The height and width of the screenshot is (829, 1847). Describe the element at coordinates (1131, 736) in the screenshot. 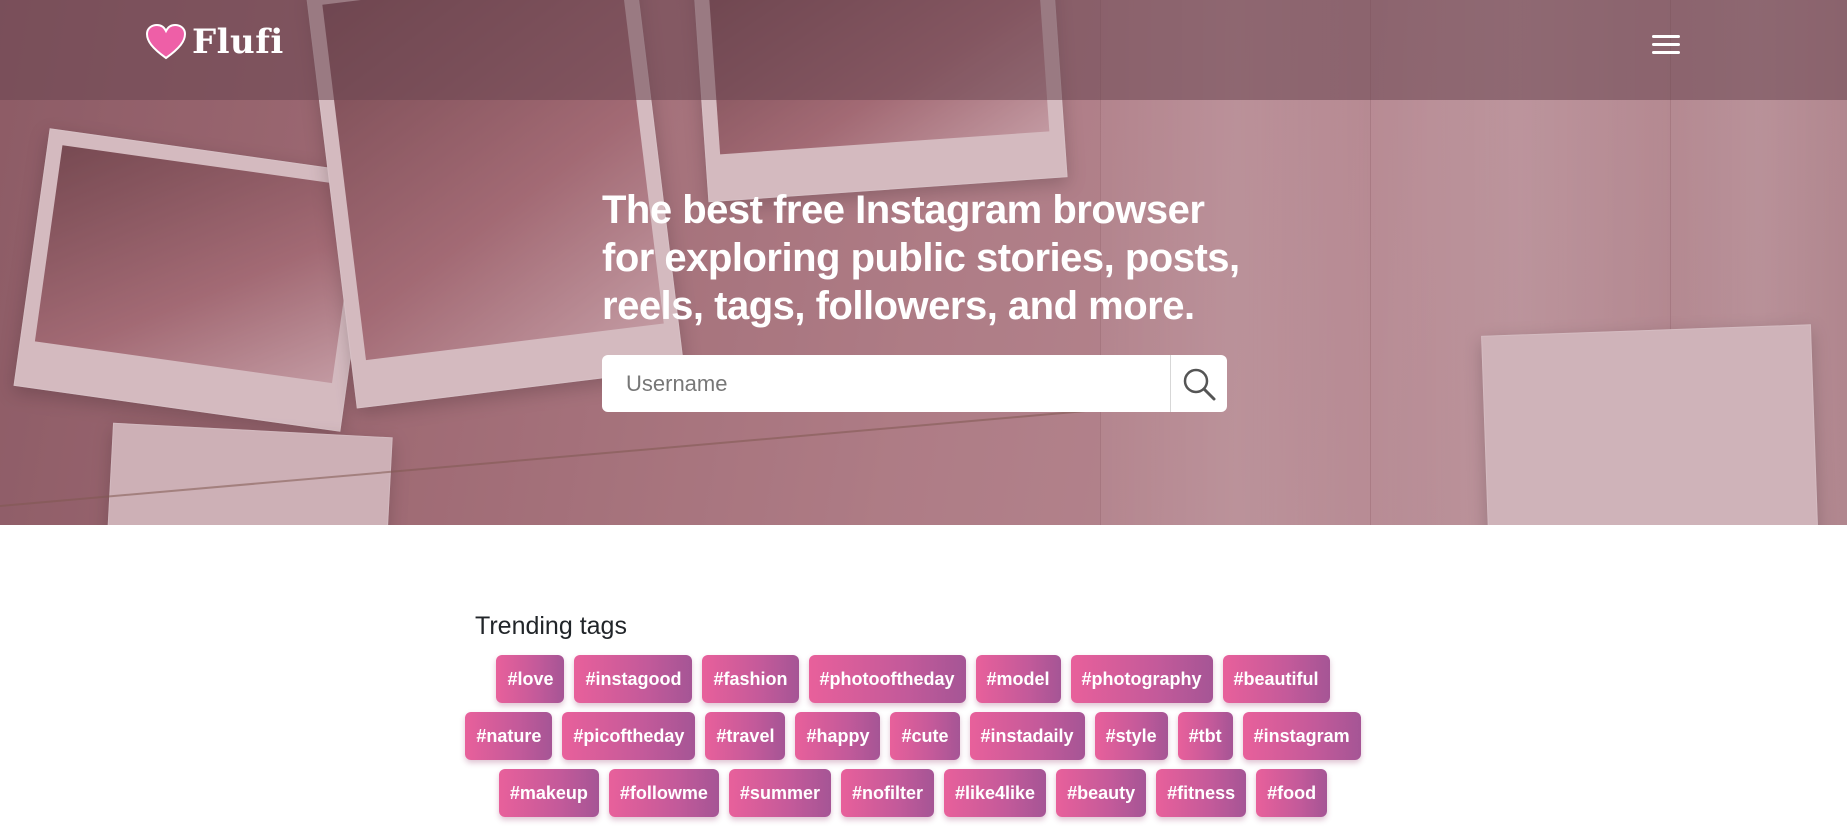

I see `tag-style: #style` at that location.